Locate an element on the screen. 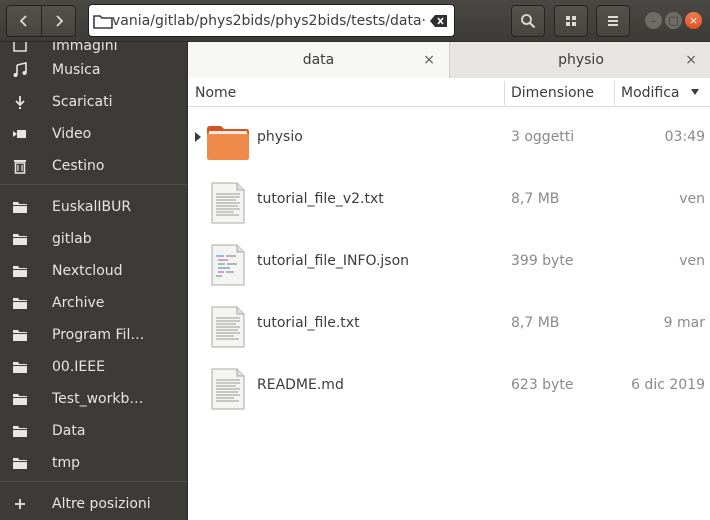 The image size is (710, 520). sidebar-item-nextcloud: Nextcloud is located at coordinates (93, 271).